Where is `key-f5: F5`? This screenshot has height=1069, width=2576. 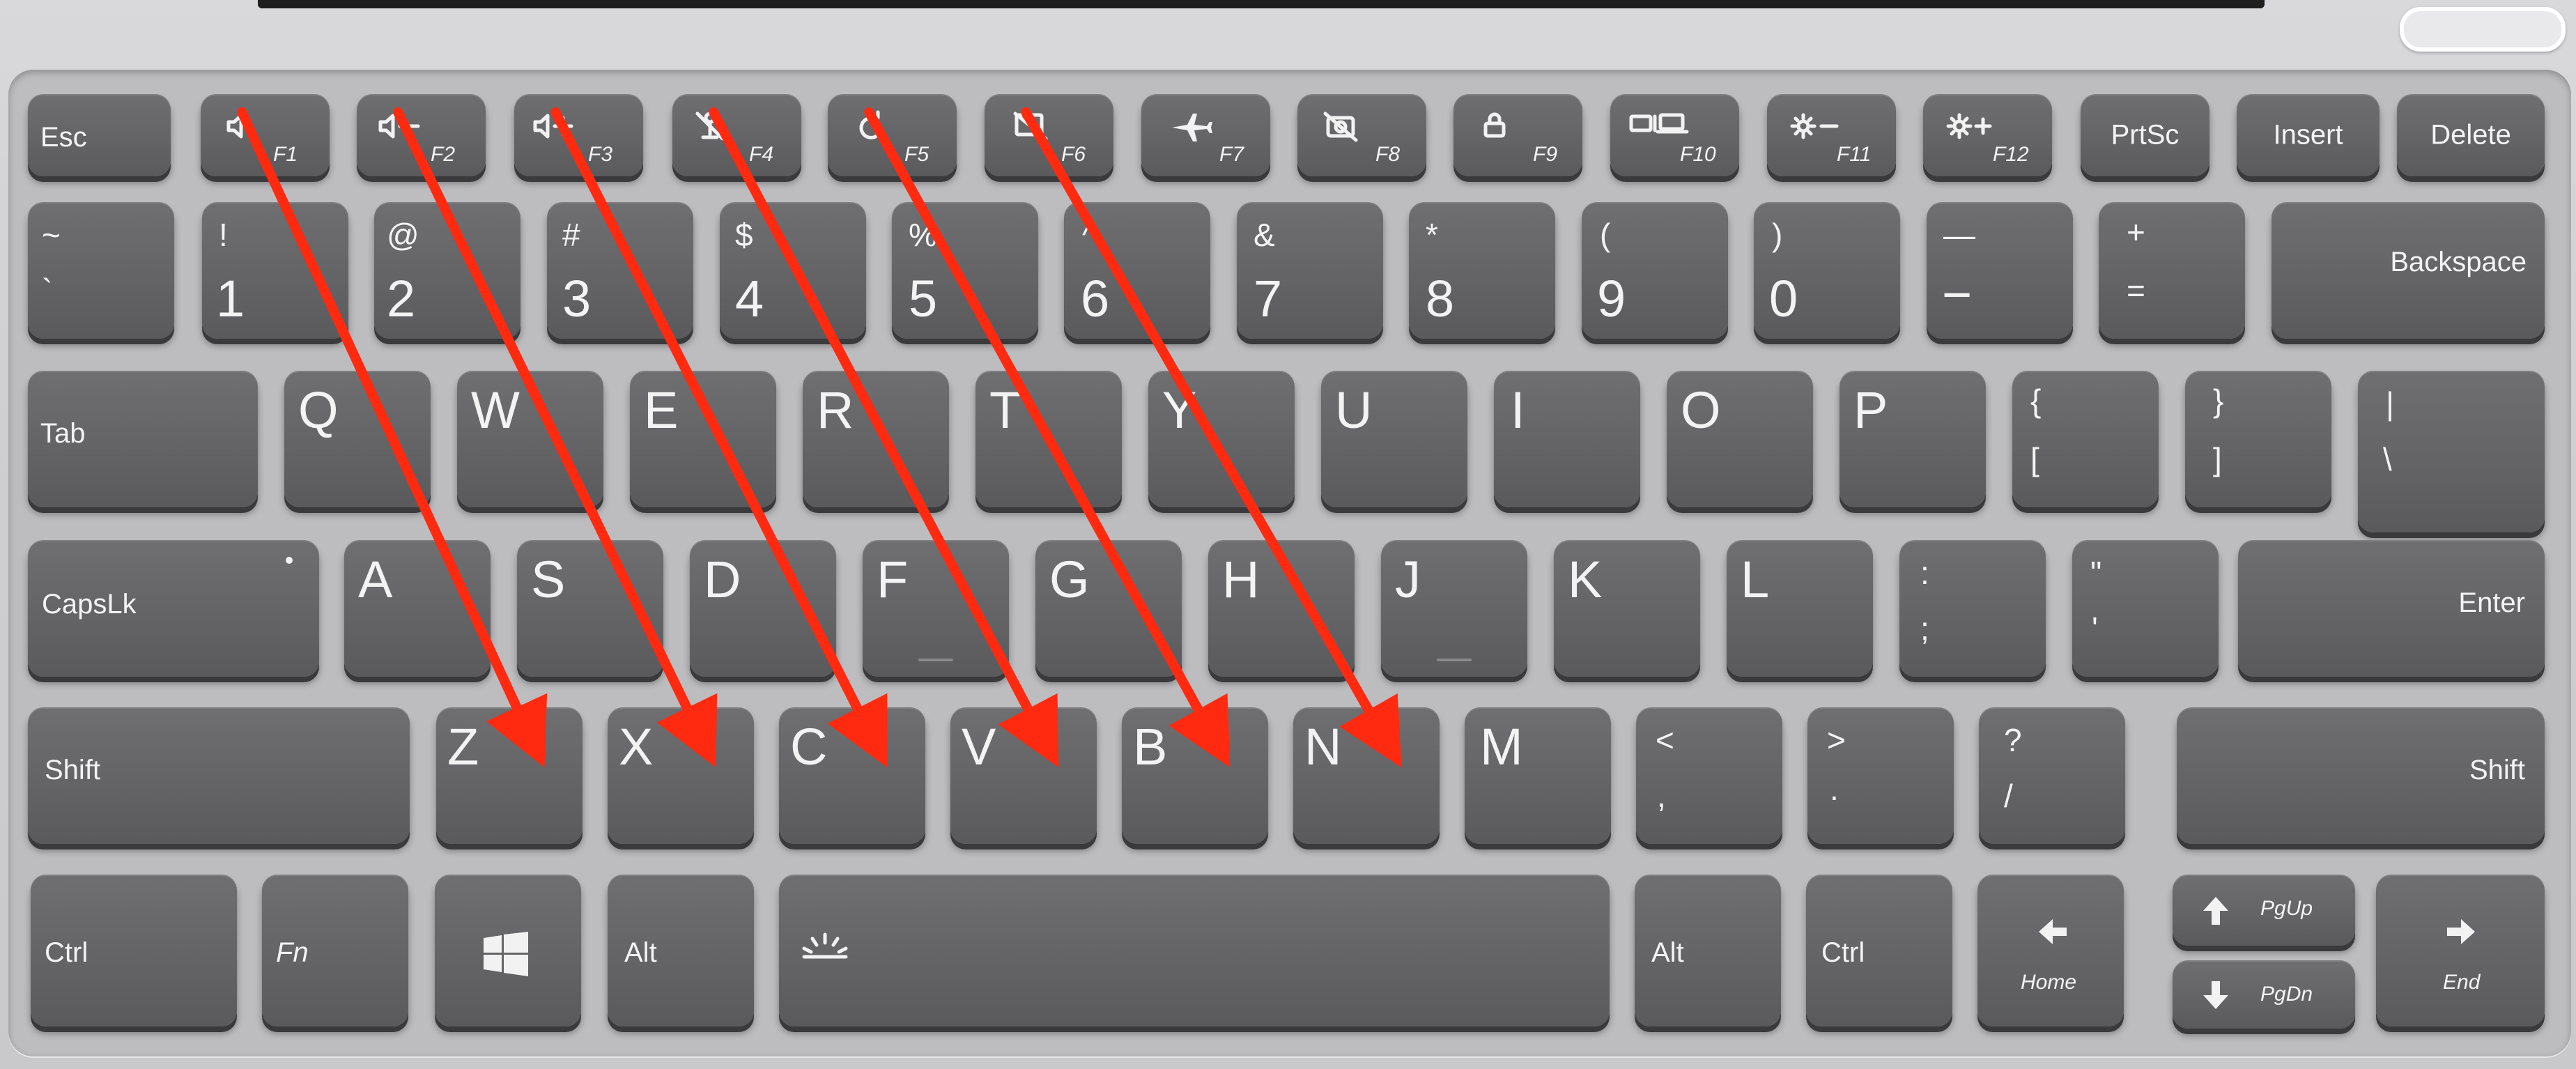
key-f5: F5 is located at coordinates (892, 135).